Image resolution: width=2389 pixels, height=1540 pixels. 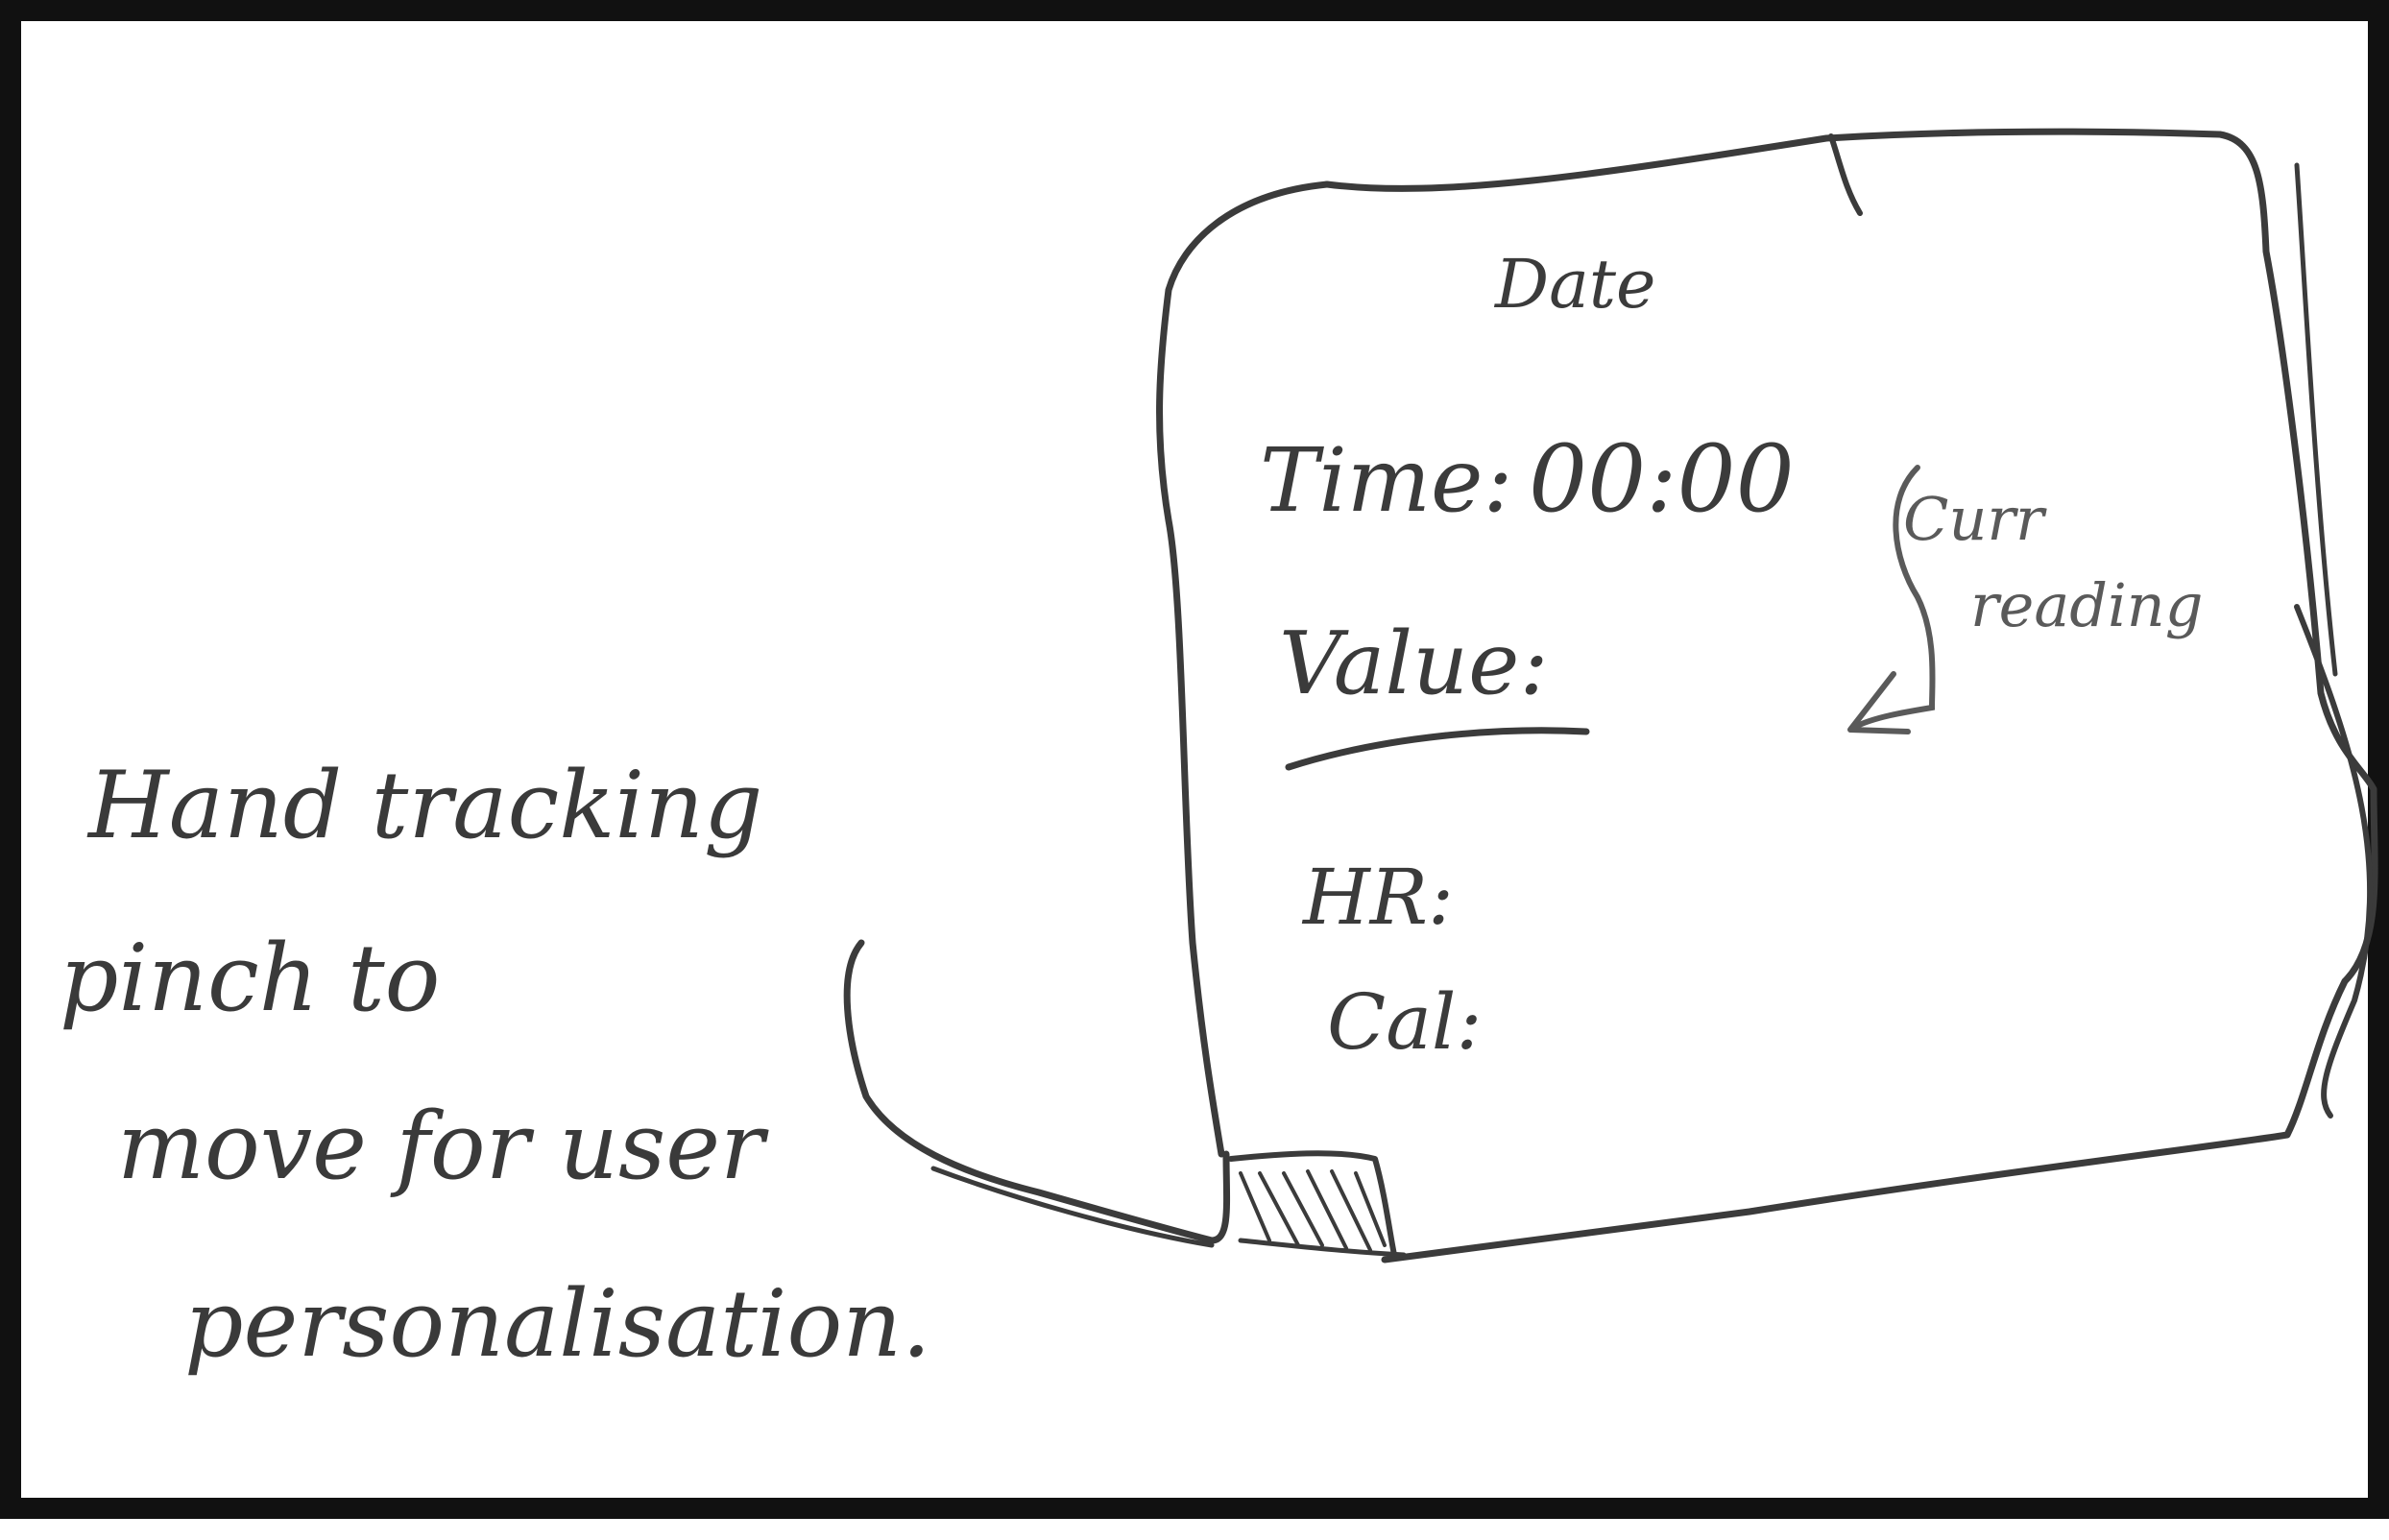 What do you see at coordinates (250, 979) in the screenshot?
I see `note-line-2: pinch to` at bounding box center [250, 979].